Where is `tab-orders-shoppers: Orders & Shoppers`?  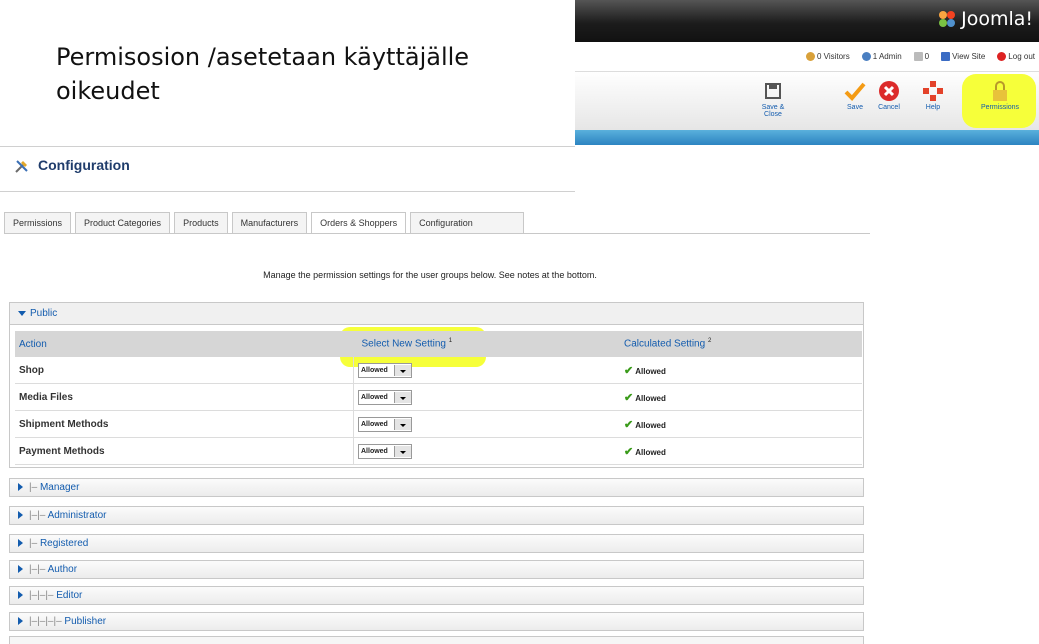
tab-orders-shoppers: Orders & Shoppers is located at coordinates (359, 223).